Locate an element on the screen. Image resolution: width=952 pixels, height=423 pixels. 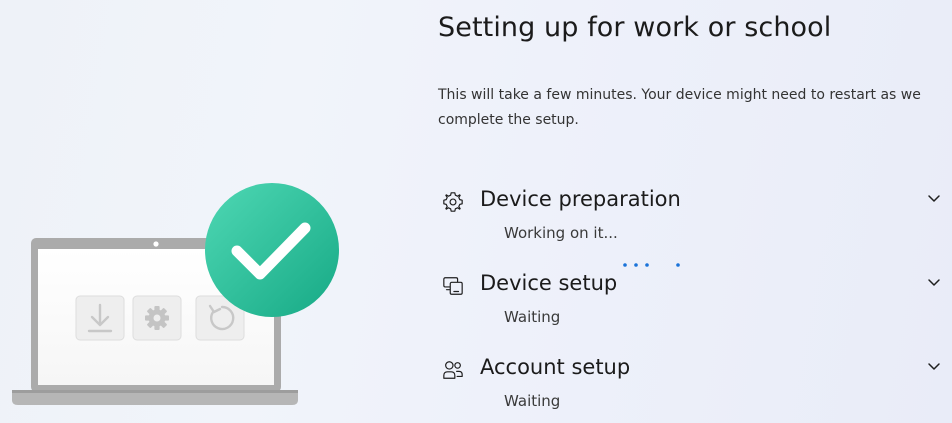
settings-icon is located at coordinates (157, 318).